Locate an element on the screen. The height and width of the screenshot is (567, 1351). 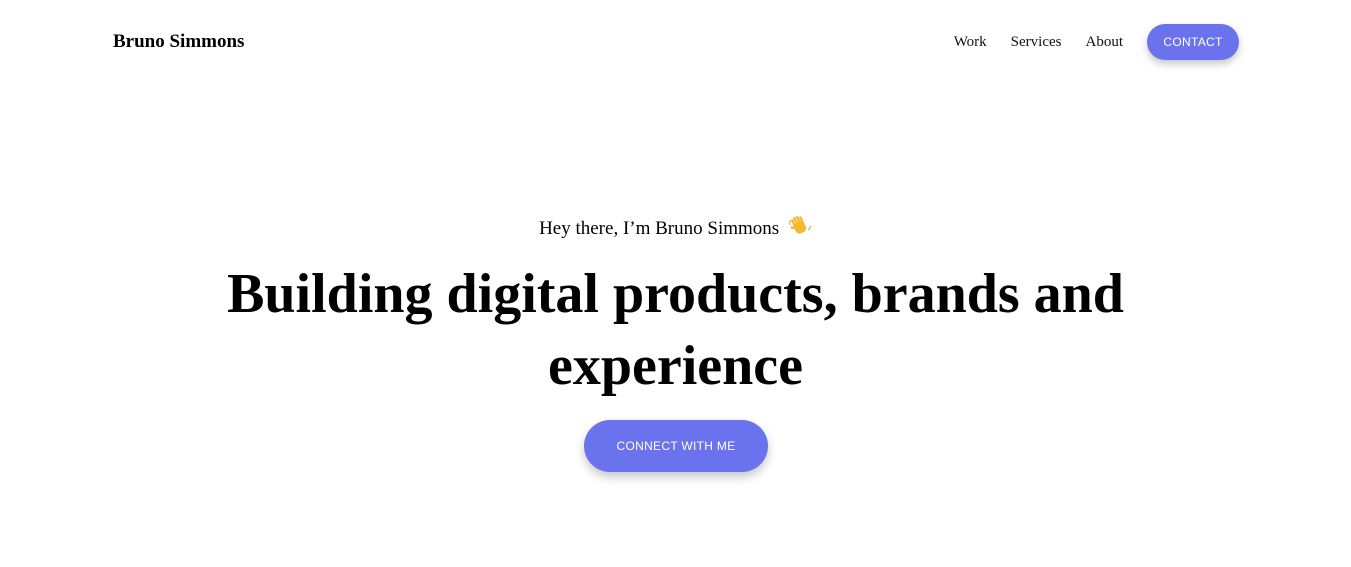
main-nav: Work Services About CONTACT is located at coordinates (1096, 42).